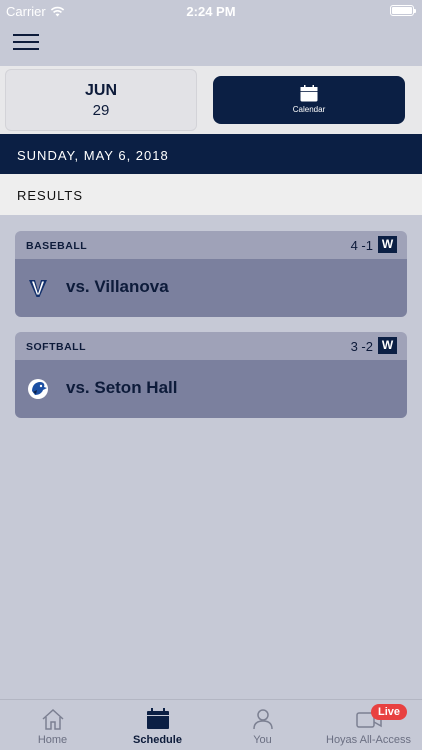 This screenshot has width=422, height=750. I want to click on person-icon, so click(262, 719).